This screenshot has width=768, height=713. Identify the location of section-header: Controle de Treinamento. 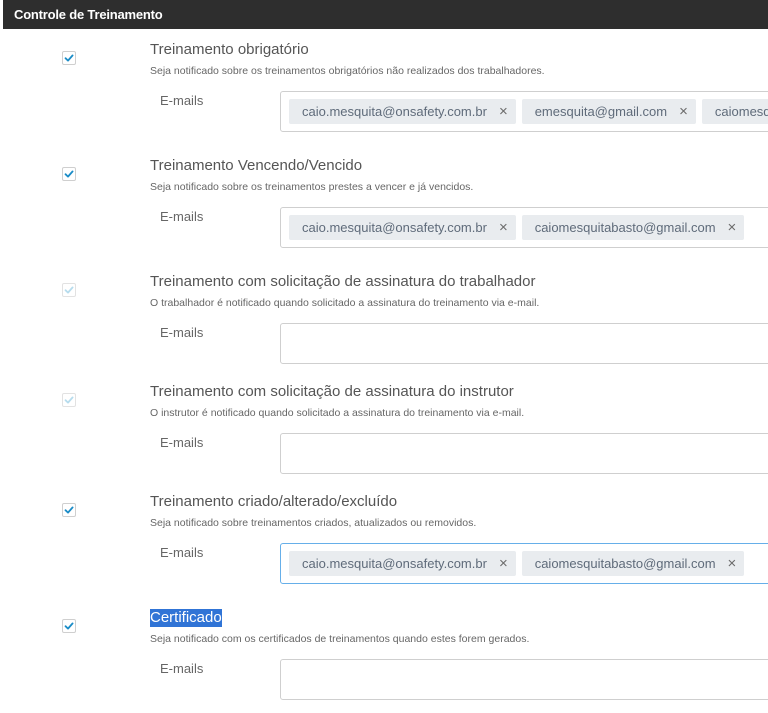
(385, 14).